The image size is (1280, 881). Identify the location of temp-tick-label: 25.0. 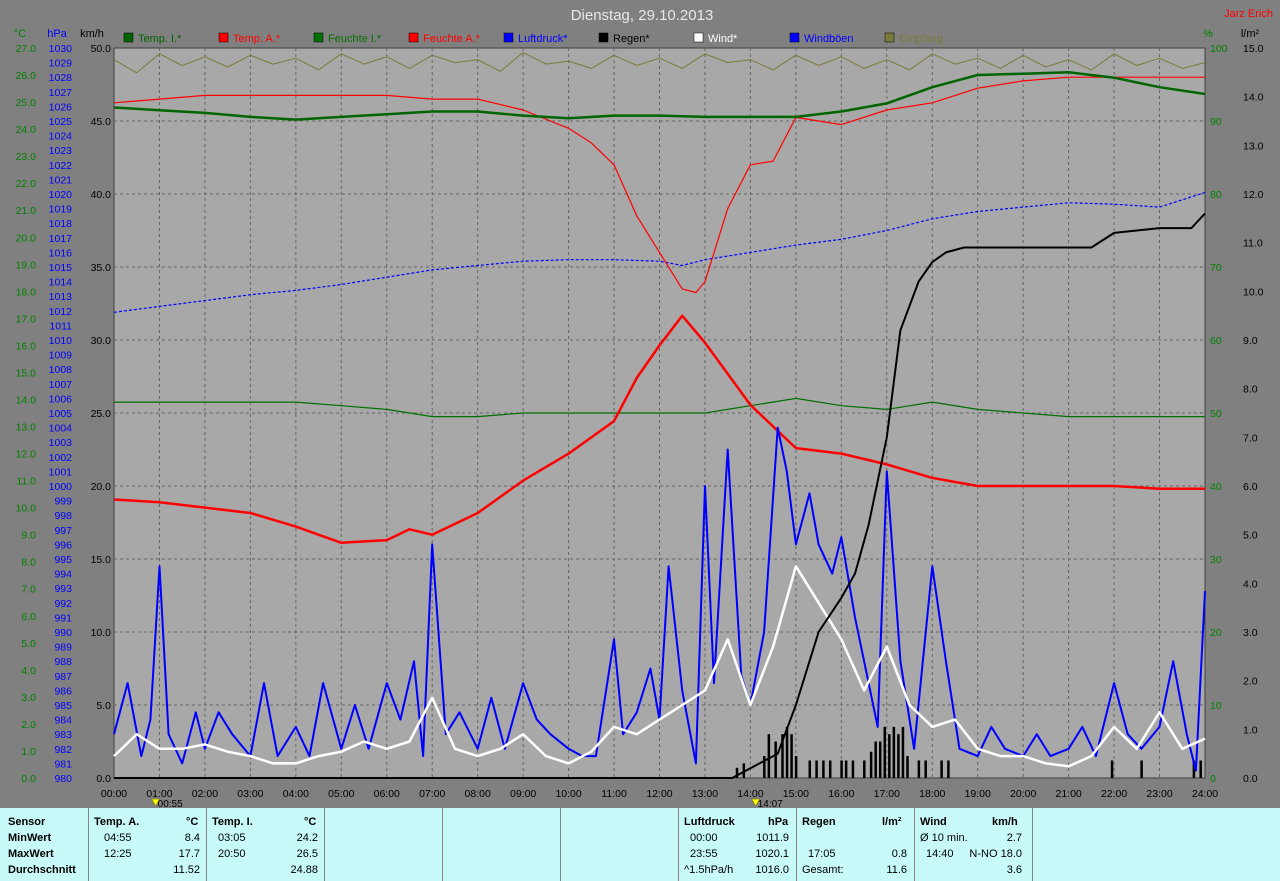
(26, 103).